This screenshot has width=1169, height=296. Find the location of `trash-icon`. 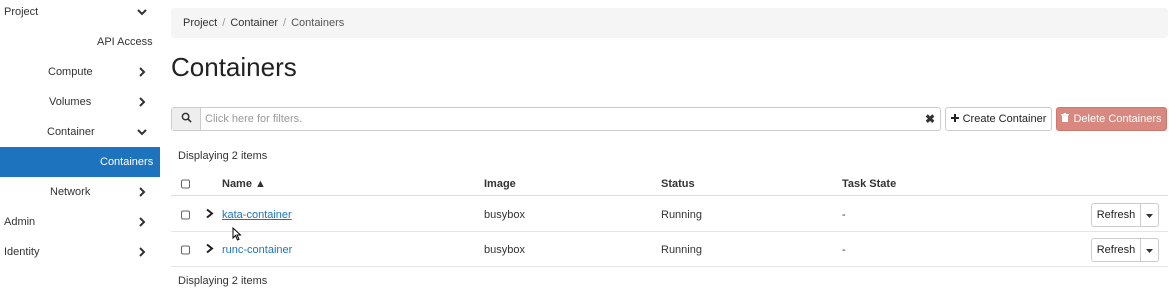

trash-icon is located at coordinates (1065, 119).